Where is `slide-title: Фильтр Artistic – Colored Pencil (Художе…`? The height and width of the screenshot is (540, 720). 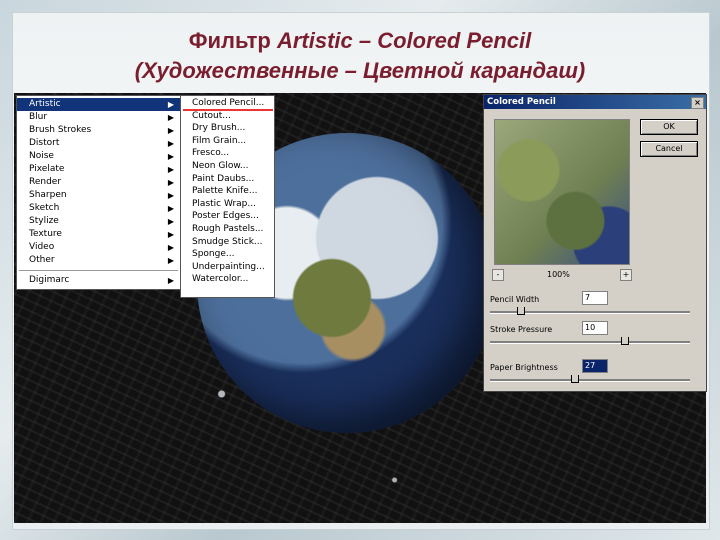 slide-title: Фильтр Artistic – Colored Pencil (Художе… is located at coordinates (360, 56).